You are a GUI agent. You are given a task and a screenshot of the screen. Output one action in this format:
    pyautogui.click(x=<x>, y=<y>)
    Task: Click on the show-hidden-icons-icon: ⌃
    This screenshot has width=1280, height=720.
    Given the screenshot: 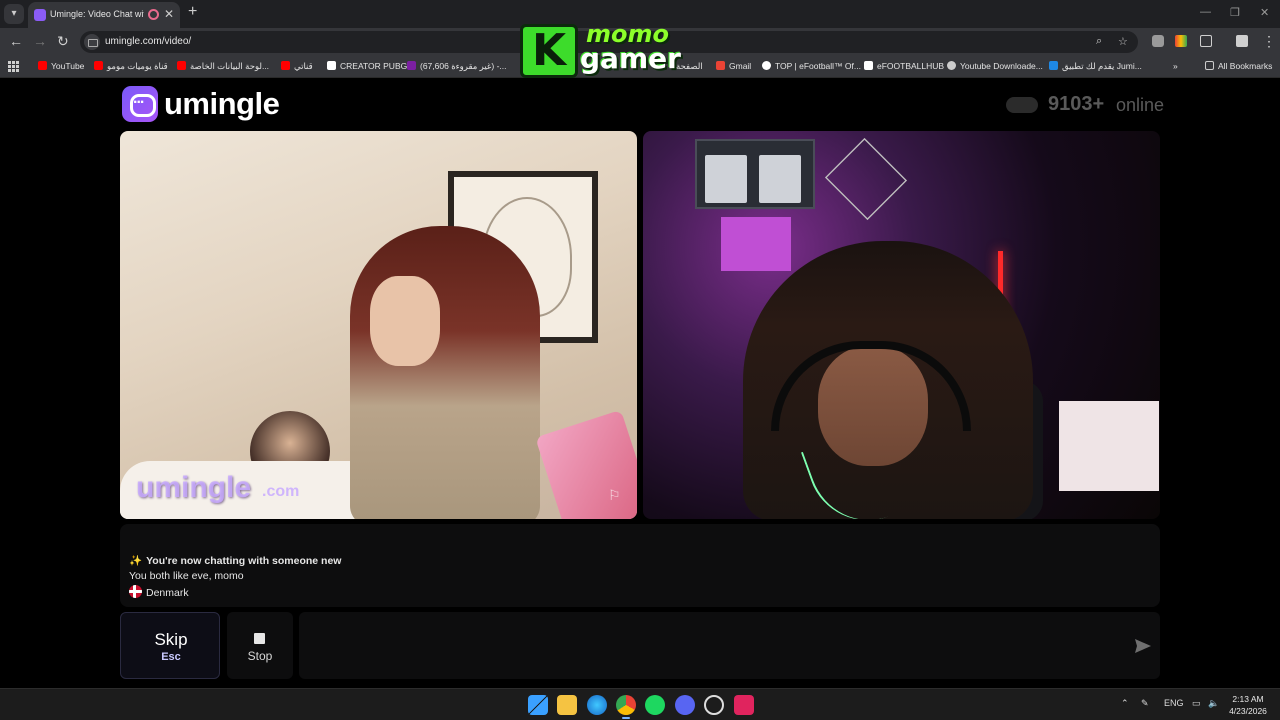 What is the action you would take?
    pyautogui.click(x=1125, y=703)
    